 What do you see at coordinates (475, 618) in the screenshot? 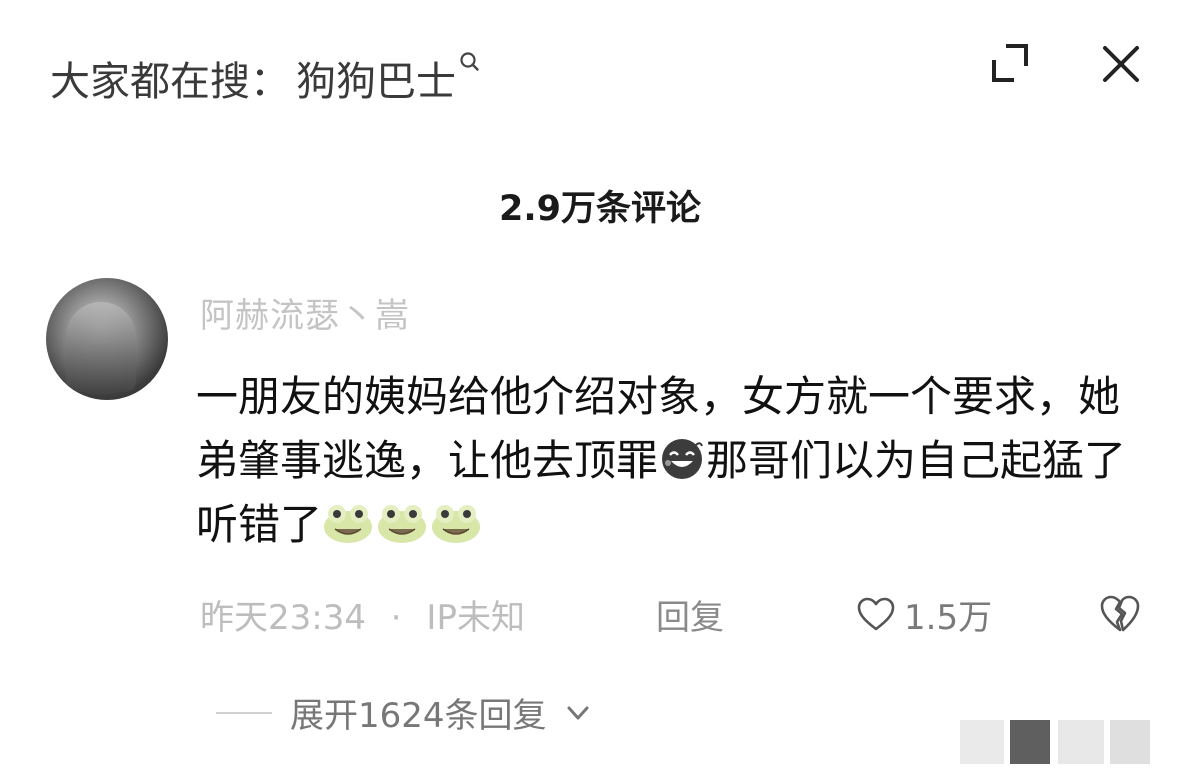
I see `ip-location: IP未知` at bounding box center [475, 618].